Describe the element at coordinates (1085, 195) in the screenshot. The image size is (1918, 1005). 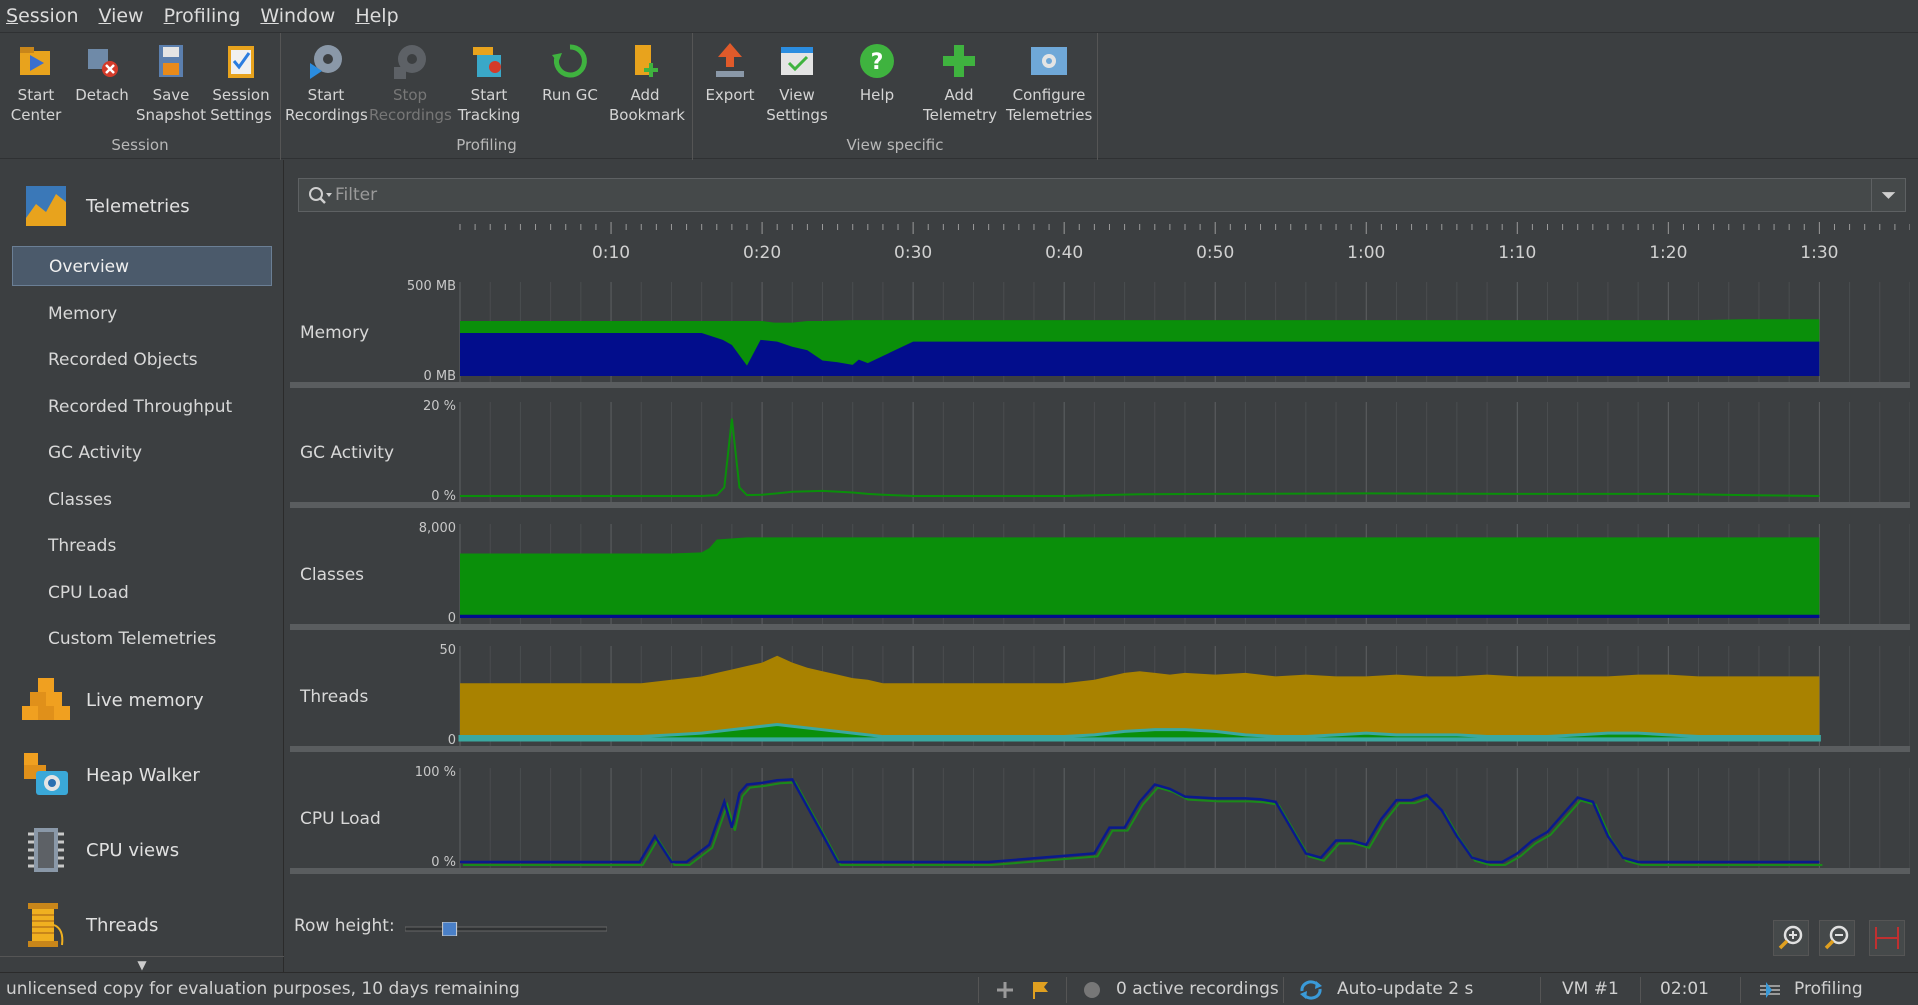
I see `filter-input` at that location.